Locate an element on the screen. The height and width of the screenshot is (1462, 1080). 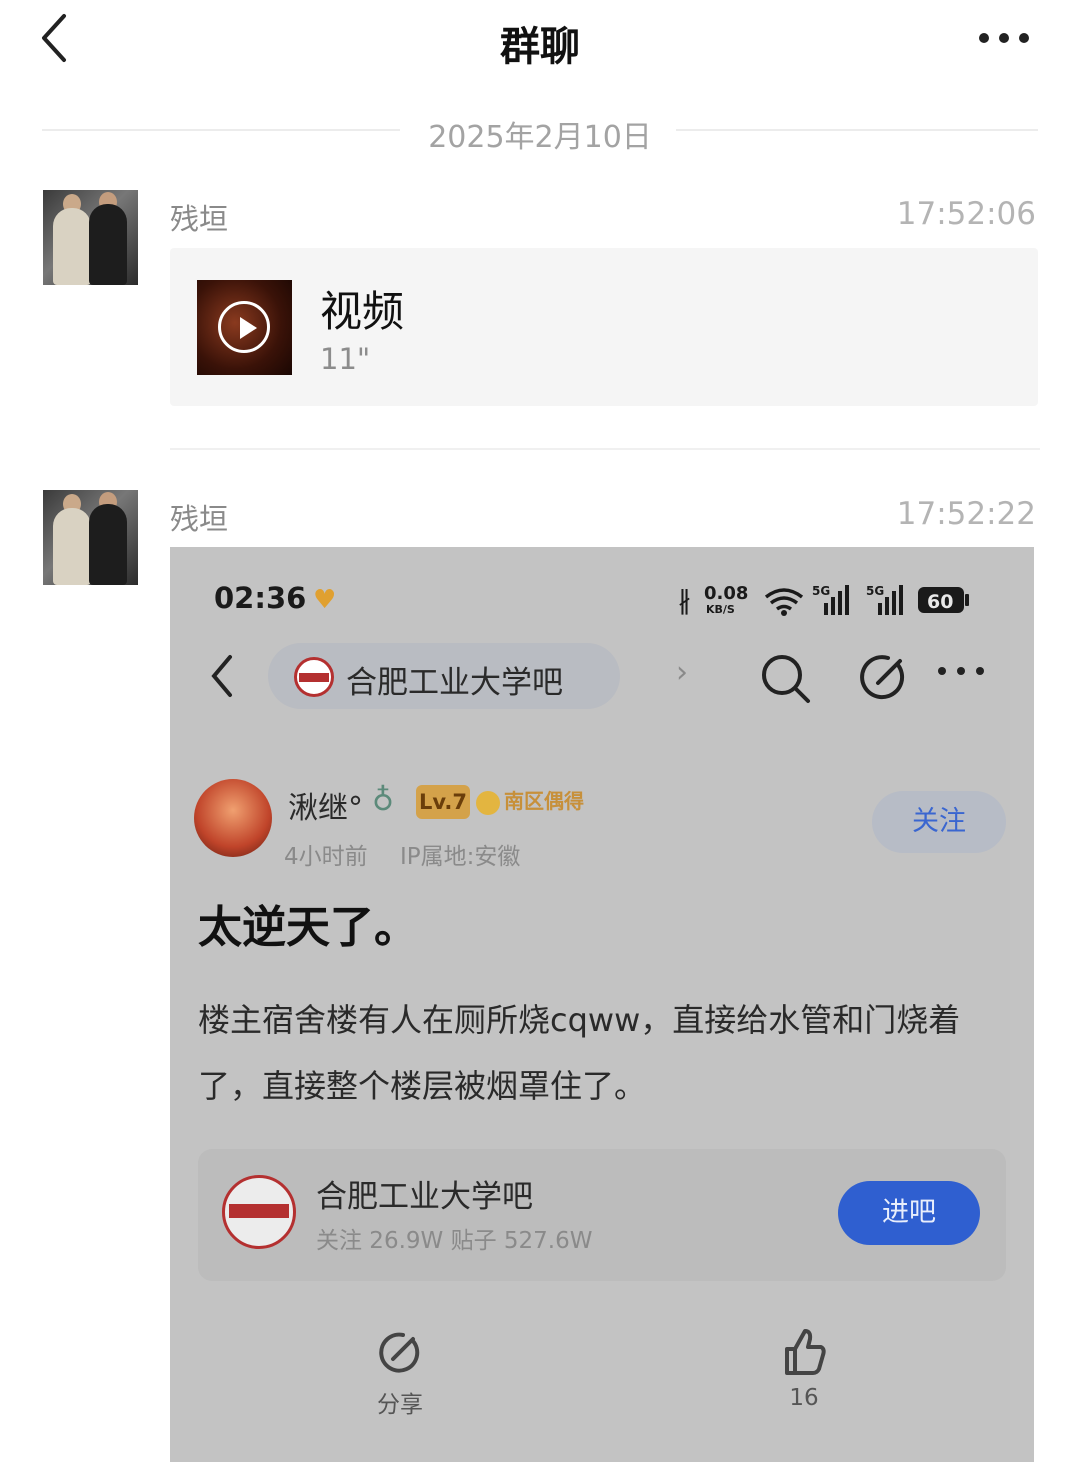
follow-button: 关注 is located at coordinates (939, 822).